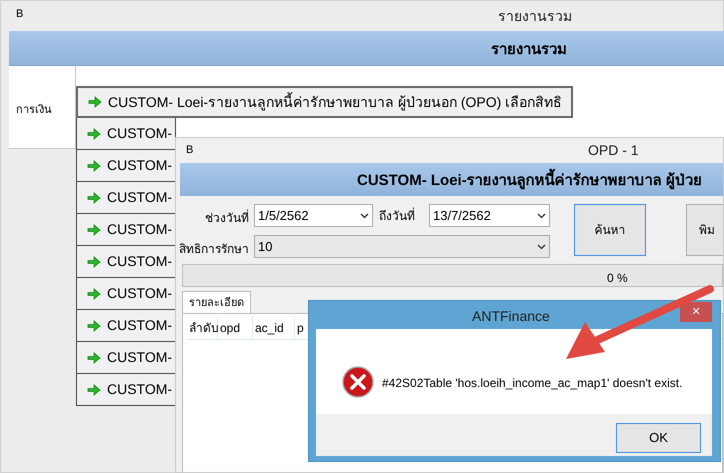 The image size is (724, 473). What do you see at coordinates (696, 312) in the screenshot?
I see `close-button: ✕` at bounding box center [696, 312].